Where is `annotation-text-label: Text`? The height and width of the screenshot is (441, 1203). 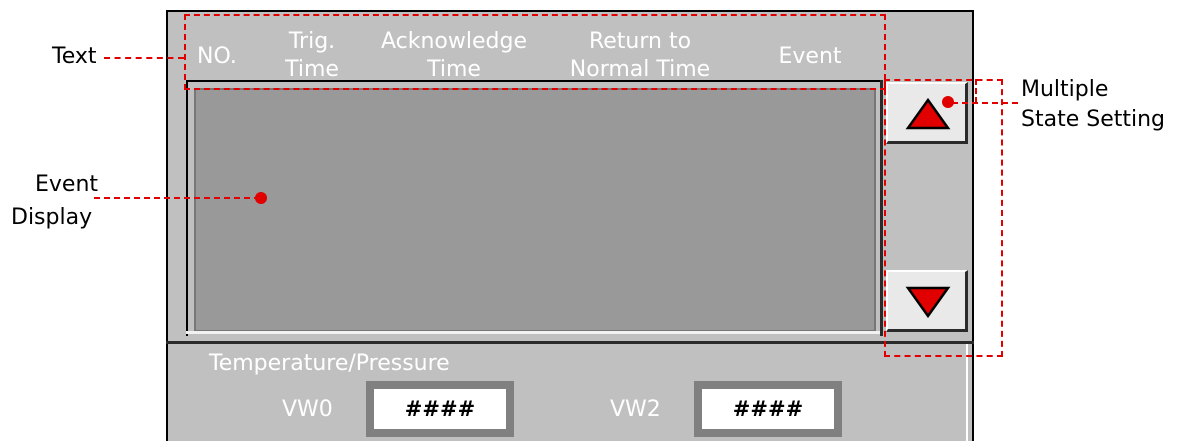 annotation-text-label: Text is located at coordinates (74, 56).